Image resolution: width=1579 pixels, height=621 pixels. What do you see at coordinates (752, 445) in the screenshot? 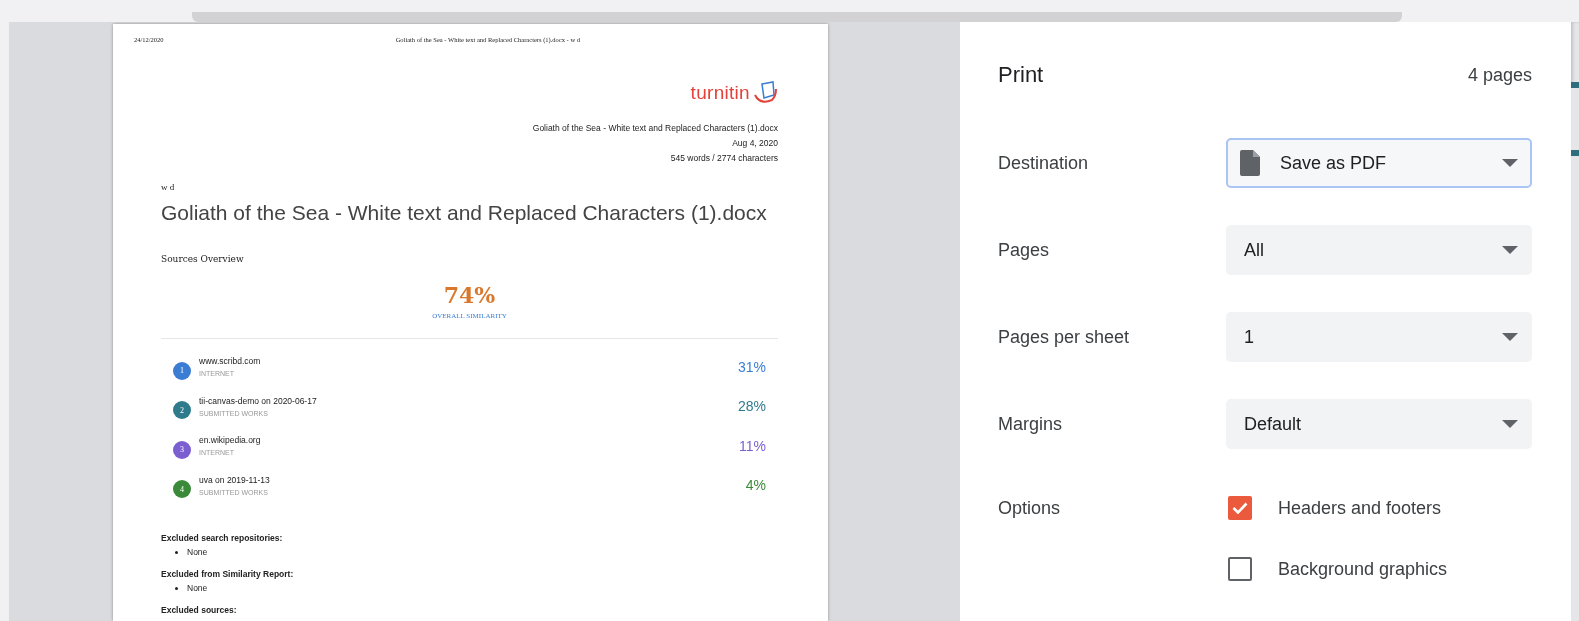
I see `source-percentage: 11%` at bounding box center [752, 445].